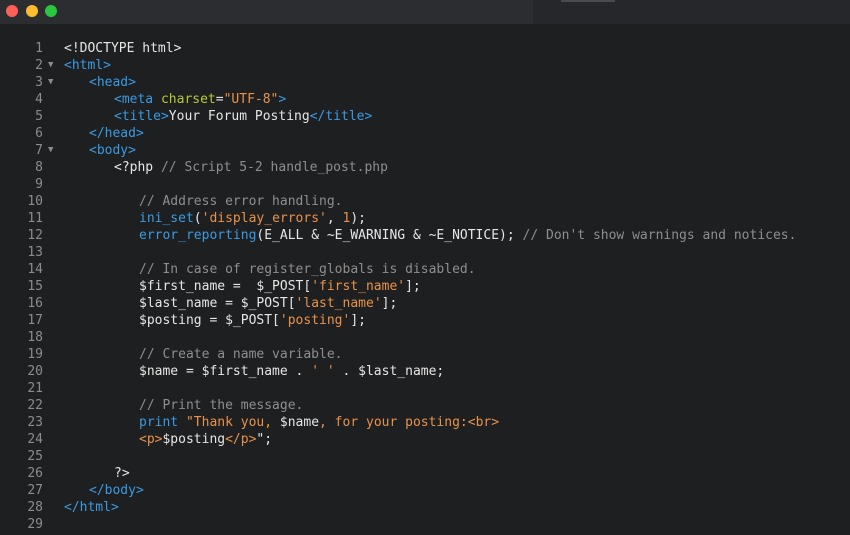  Describe the element at coordinates (251, 99) in the screenshot. I see `code-token: "UTF-8"` at that location.